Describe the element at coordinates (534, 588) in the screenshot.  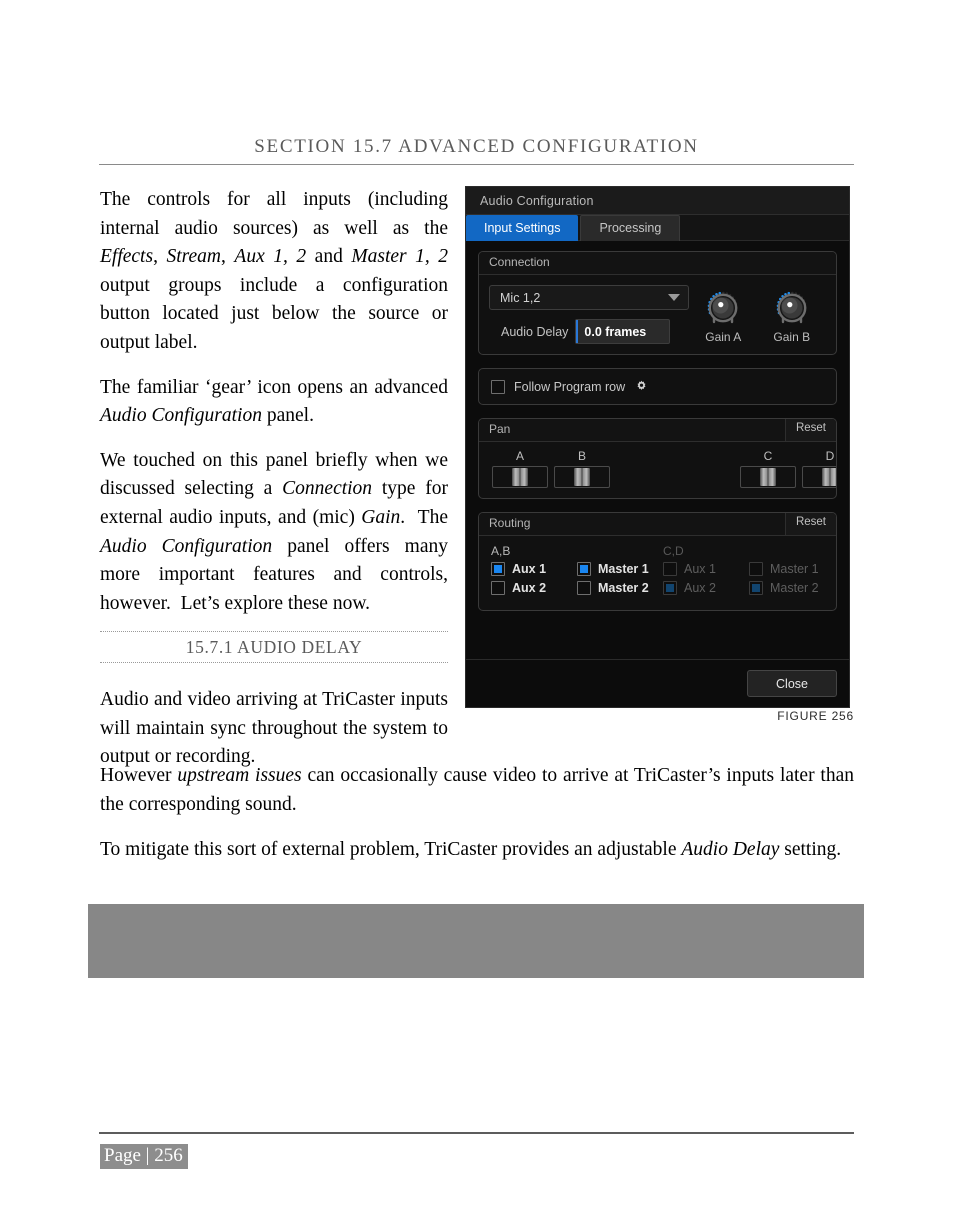
I see `routing-ab-aux2: Aux 2` at that location.